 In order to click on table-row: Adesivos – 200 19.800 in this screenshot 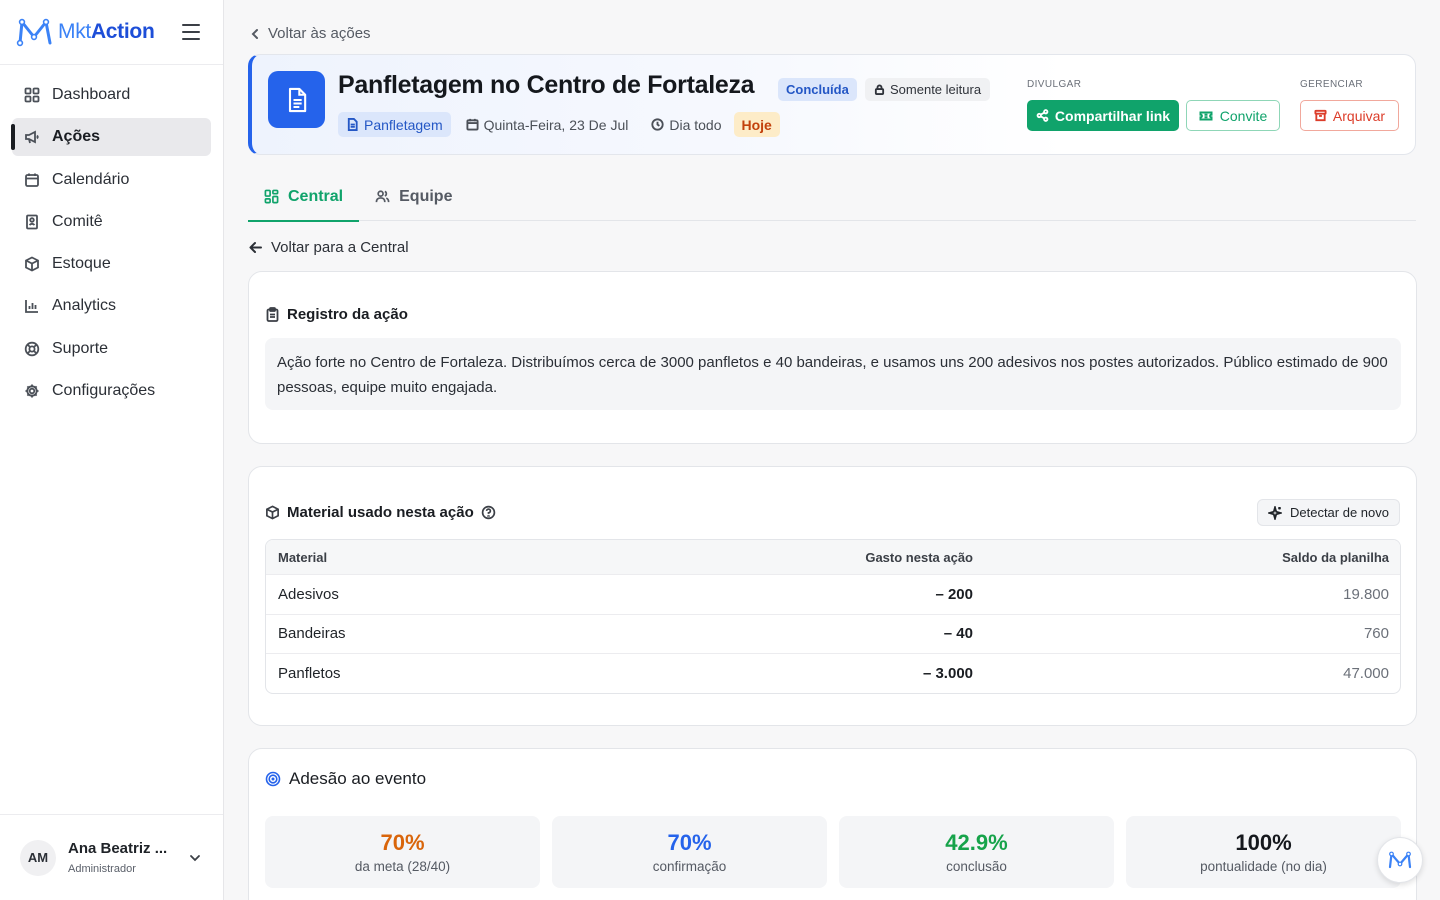, I will do `click(833, 594)`.